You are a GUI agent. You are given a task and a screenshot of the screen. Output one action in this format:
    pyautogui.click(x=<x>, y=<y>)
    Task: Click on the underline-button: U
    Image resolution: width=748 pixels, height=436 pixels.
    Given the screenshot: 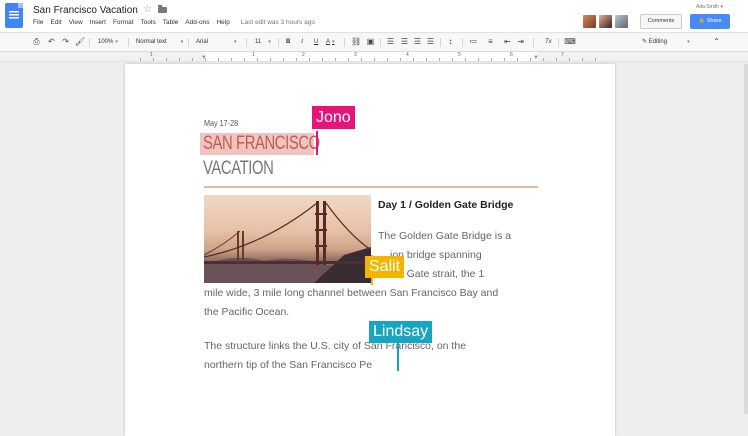 What is the action you would take?
    pyautogui.click(x=316, y=42)
    